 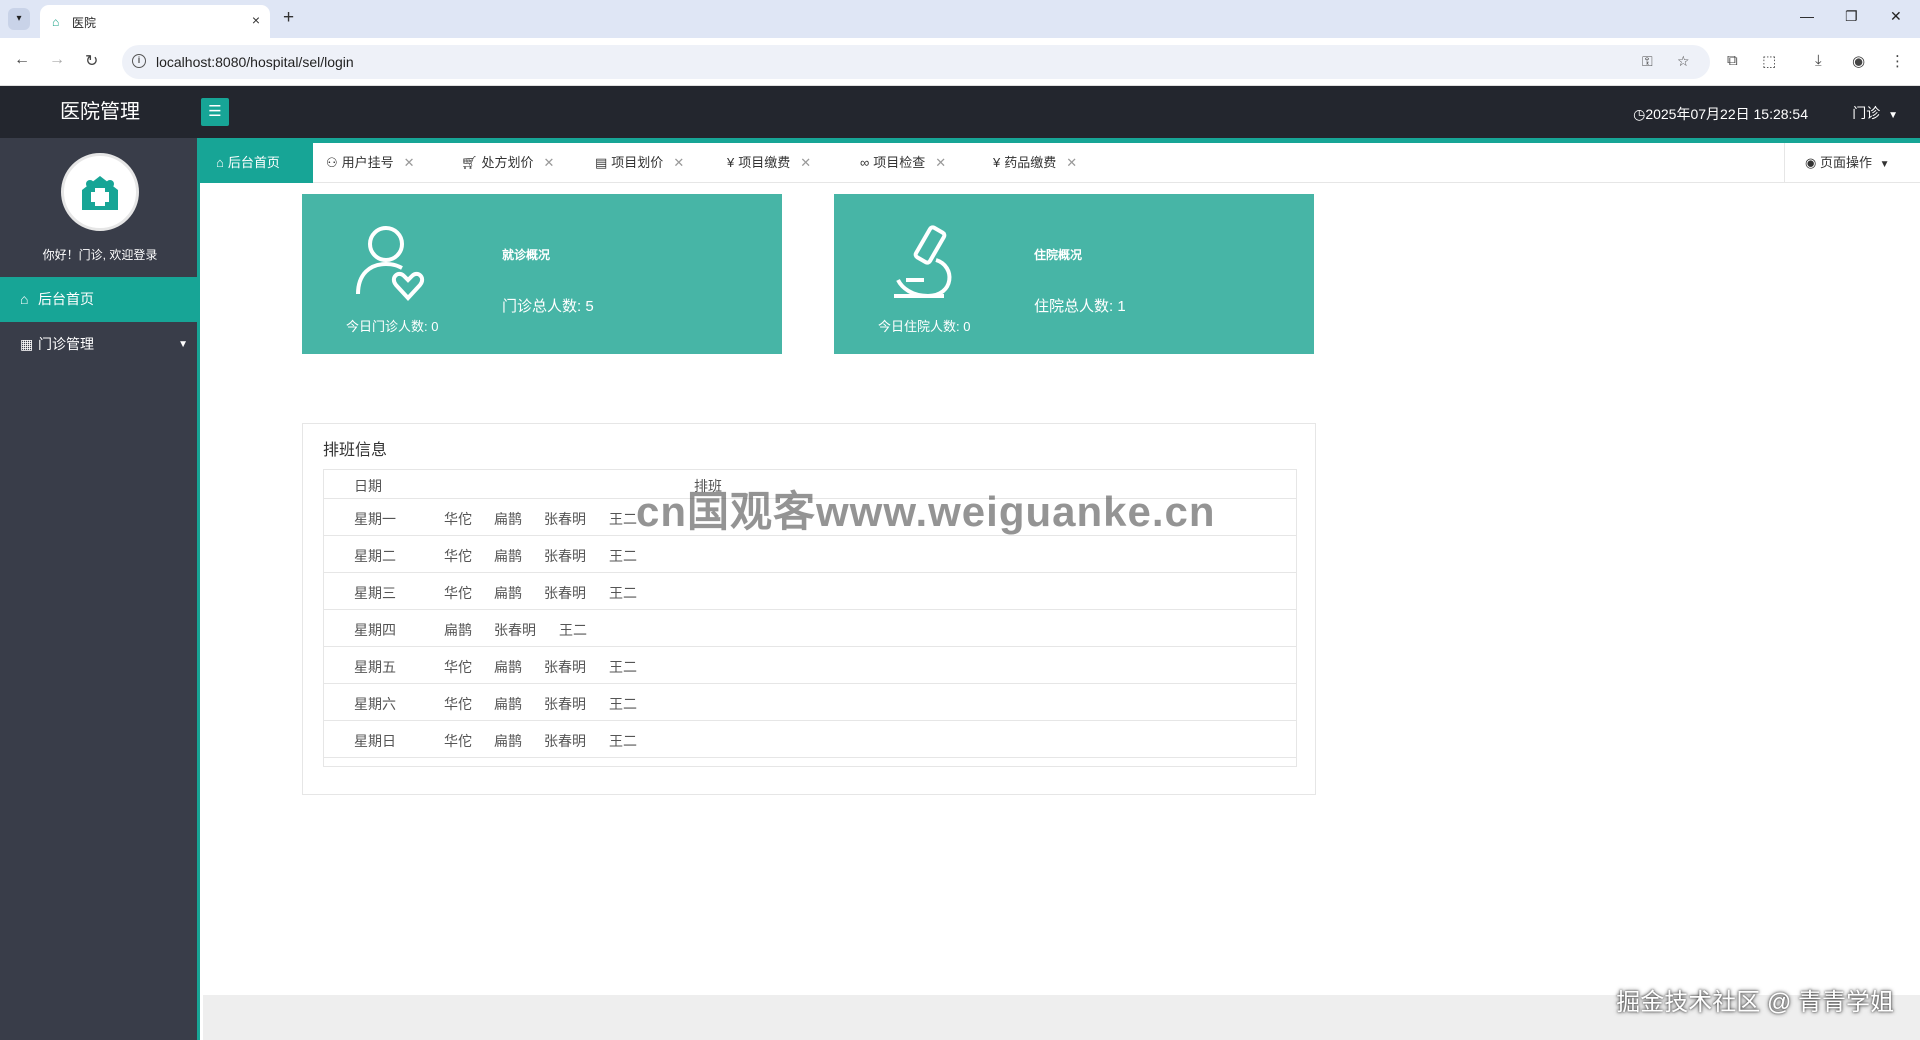 What do you see at coordinates (392, 326) in the screenshot?
I see `today-clinic-count: 今日门诊人数: 0` at bounding box center [392, 326].